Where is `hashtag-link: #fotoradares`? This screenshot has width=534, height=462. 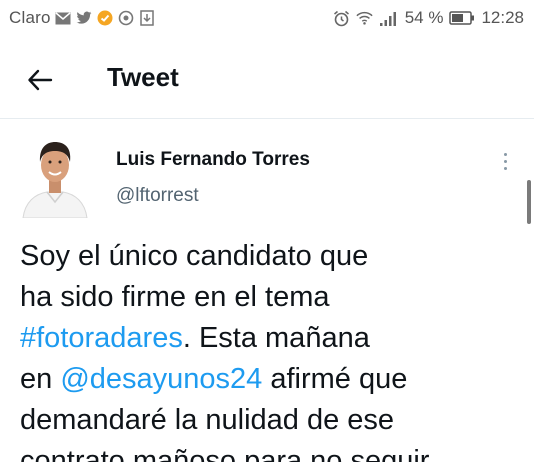
hashtag-link: #fotoradares is located at coordinates (101, 338).